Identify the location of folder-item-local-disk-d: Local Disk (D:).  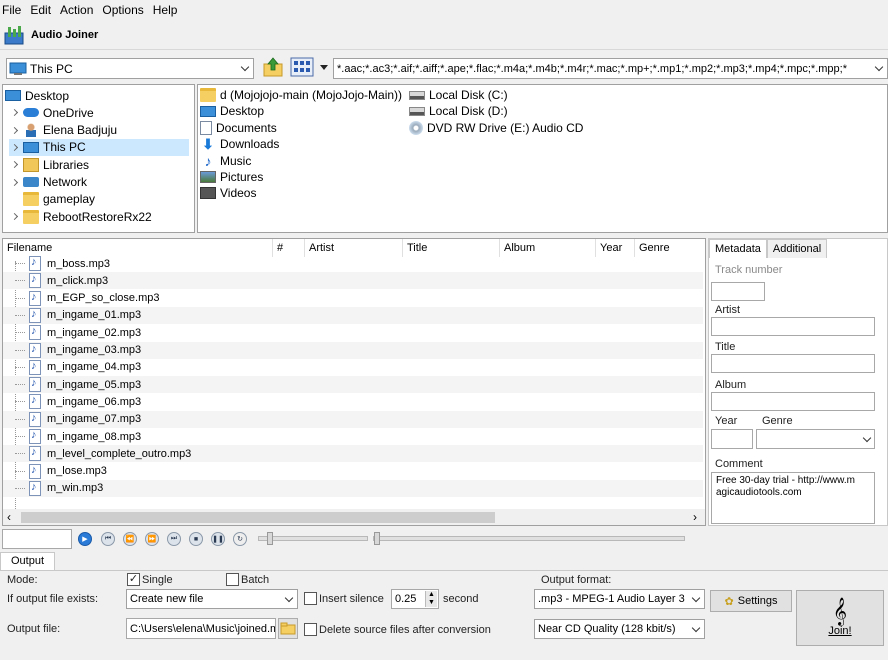
(458, 111).